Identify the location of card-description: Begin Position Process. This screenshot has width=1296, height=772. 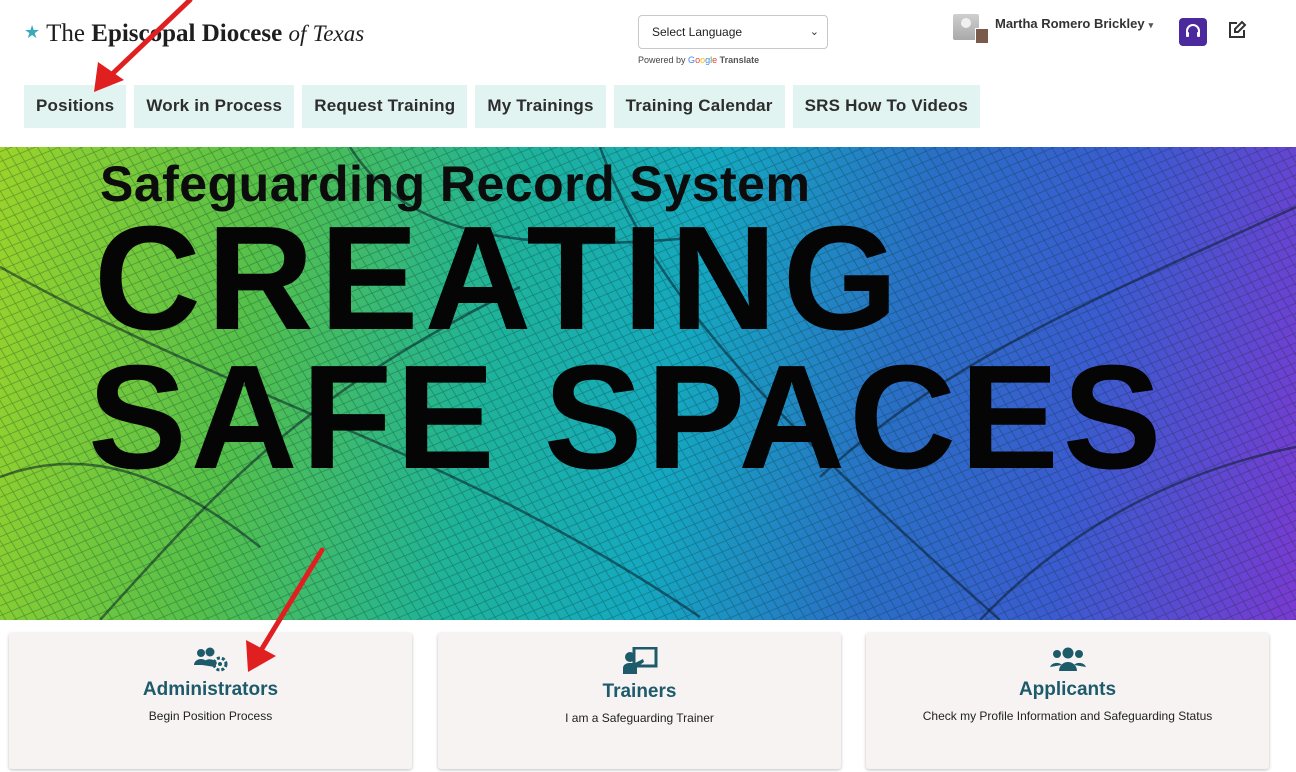
(210, 716).